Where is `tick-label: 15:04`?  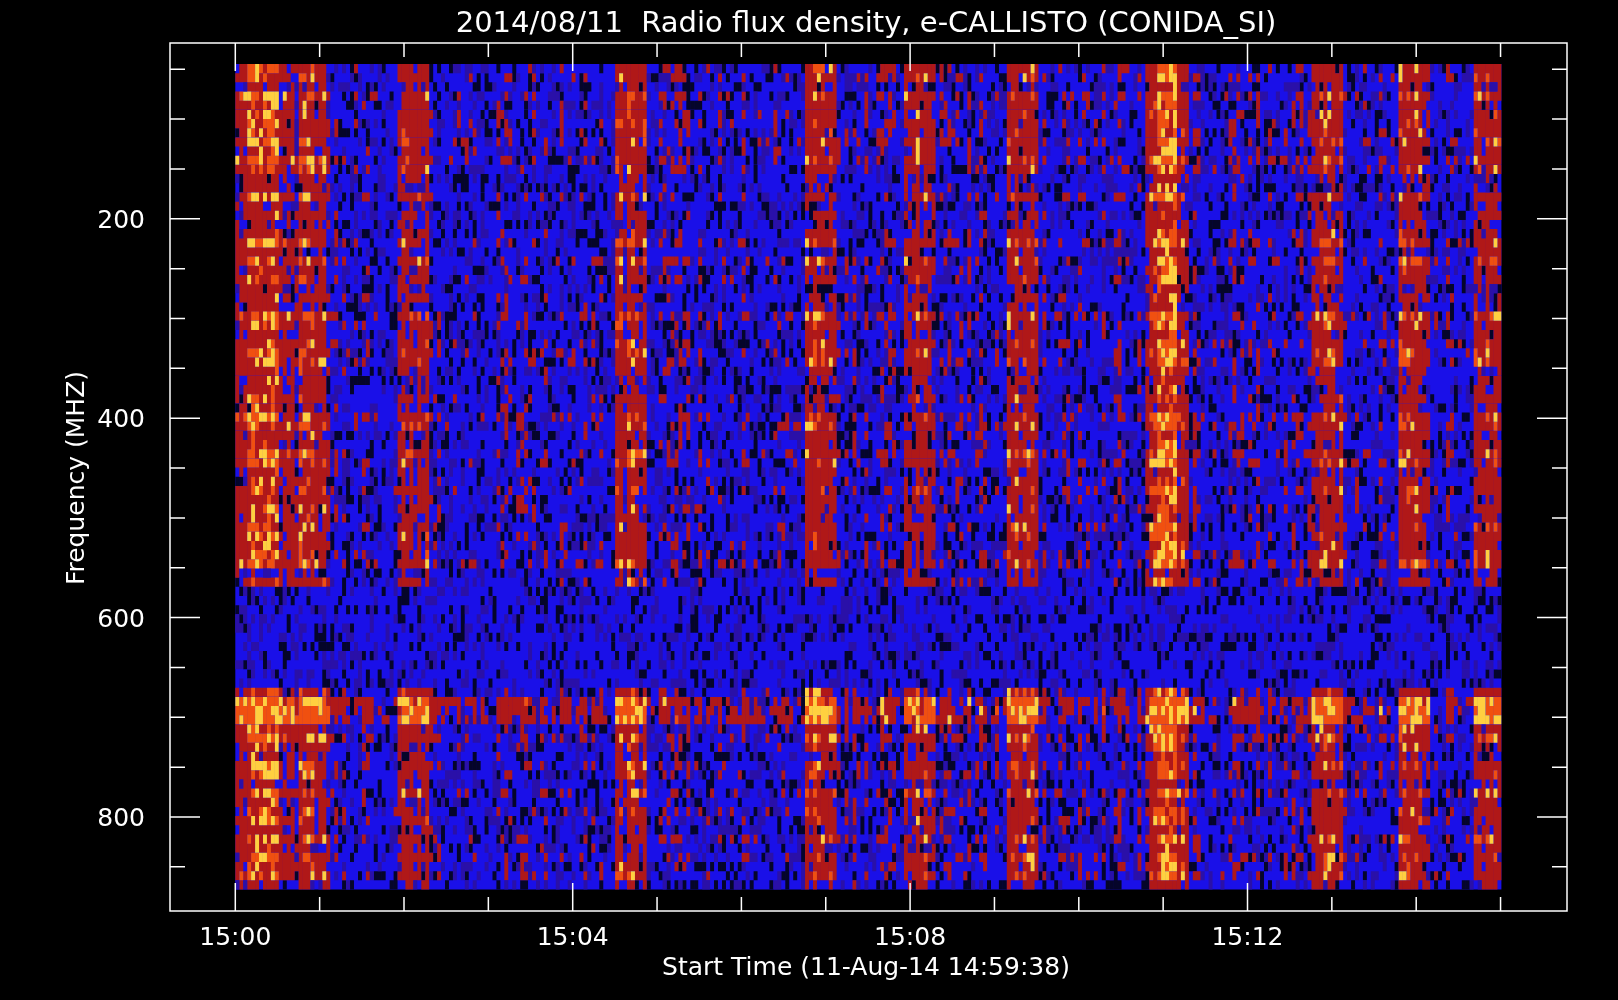 tick-label: 15:04 is located at coordinates (572, 936).